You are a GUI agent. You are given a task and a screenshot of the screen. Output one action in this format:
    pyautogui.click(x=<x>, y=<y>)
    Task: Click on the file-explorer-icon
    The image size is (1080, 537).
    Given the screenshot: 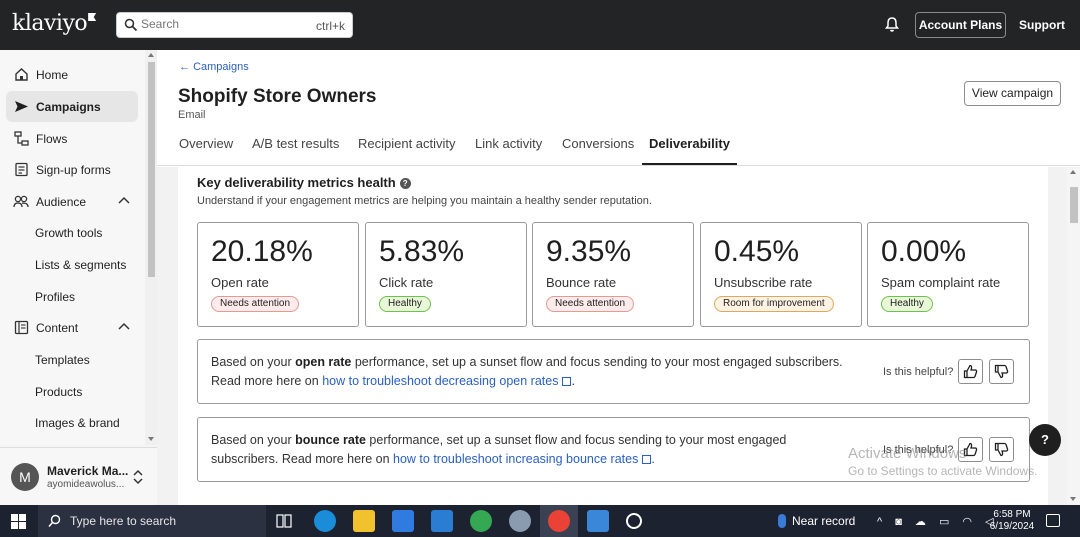 What is the action you would take?
    pyautogui.click(x=364, y=521)
    